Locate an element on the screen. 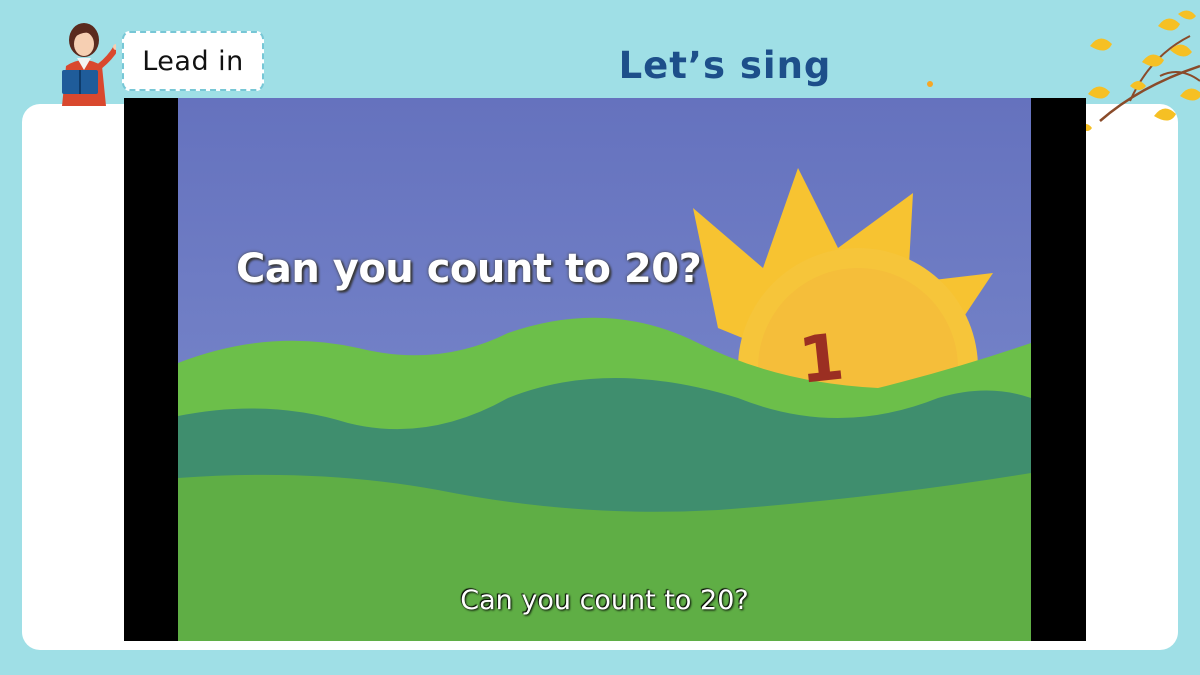 Image resolution: width=1200 pixels, height=675 pixels. teacher-illustration-icon is located at coordinates (90, 64).